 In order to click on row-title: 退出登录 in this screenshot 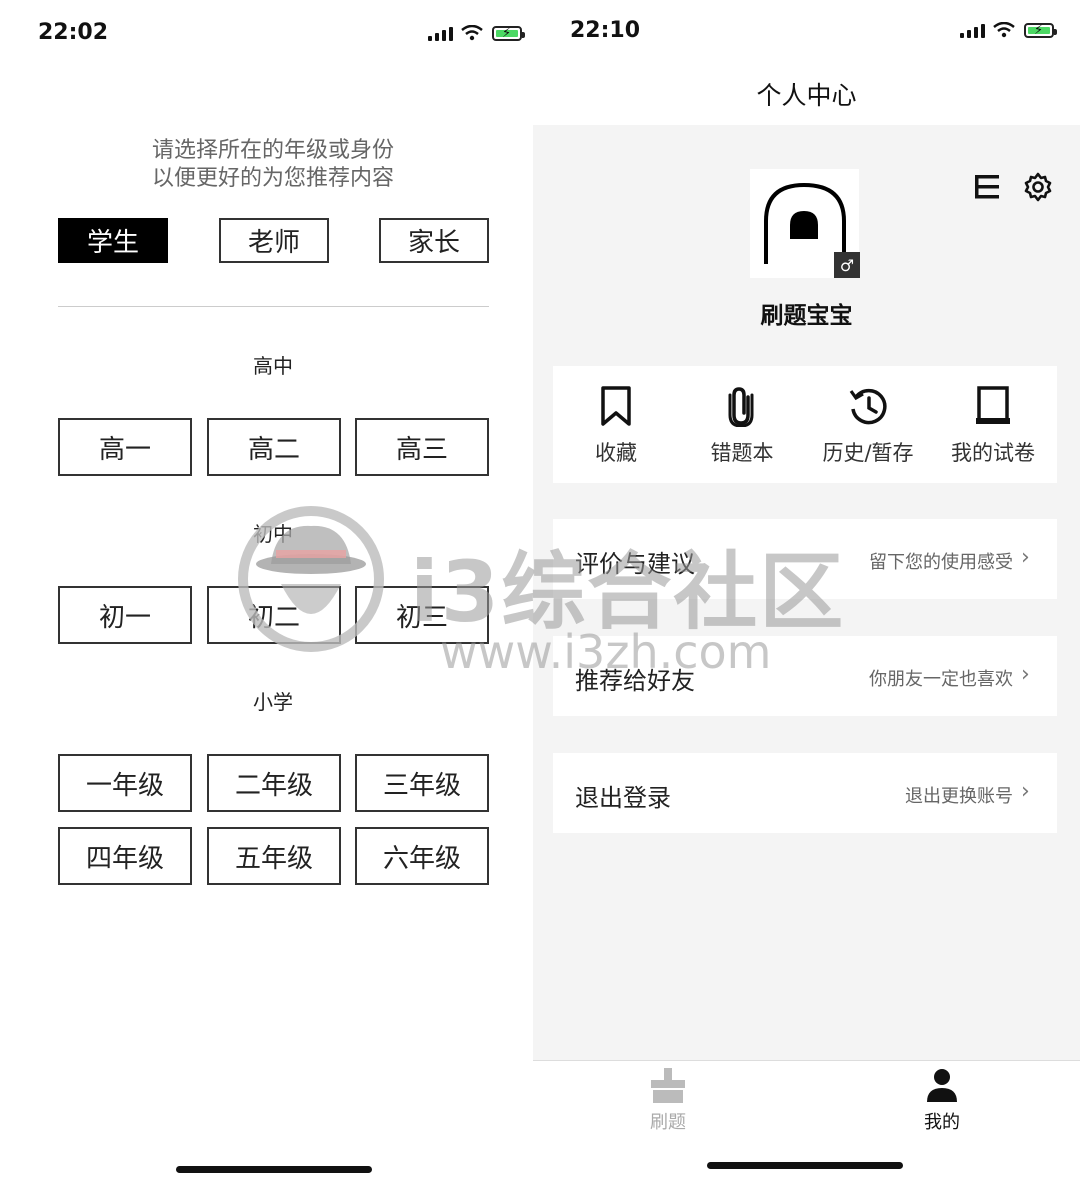, I will do `click(623, 798)`.